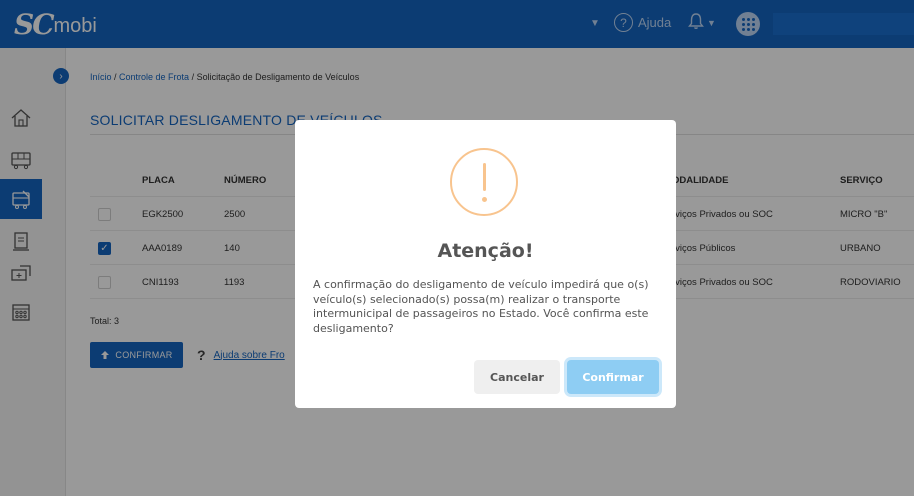 The image size is (914, 496). Describe the element at coordinates (484, 182) in the screenshot. I see `warning-icon` at that location.